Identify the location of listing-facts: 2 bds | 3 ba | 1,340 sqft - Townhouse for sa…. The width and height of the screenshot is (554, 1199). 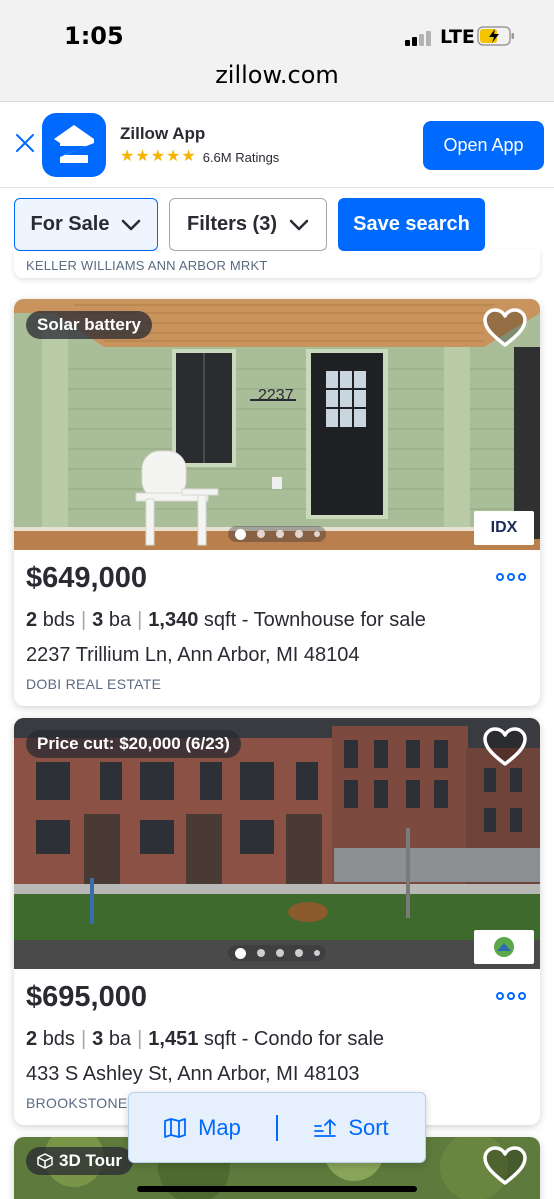
(226, 620).